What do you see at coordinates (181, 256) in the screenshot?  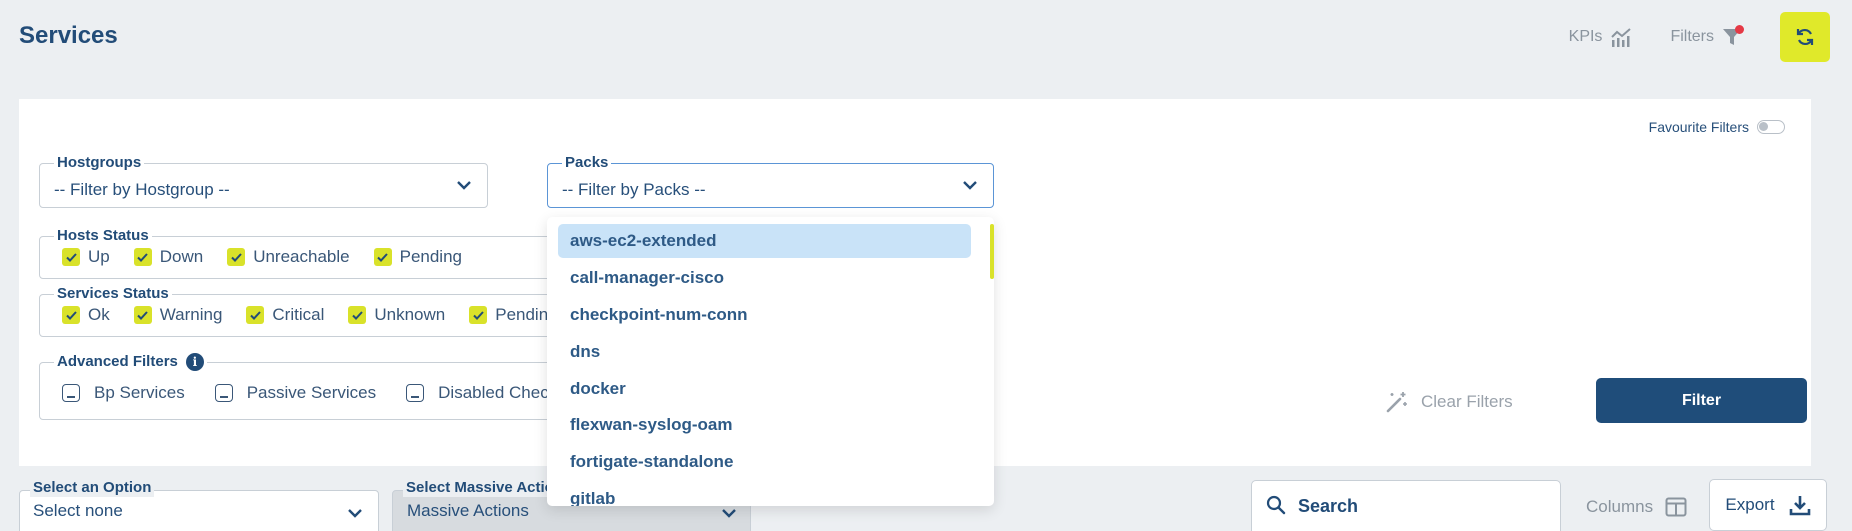 I see `checkbox-label: Down` at bounding box center [181, 256].